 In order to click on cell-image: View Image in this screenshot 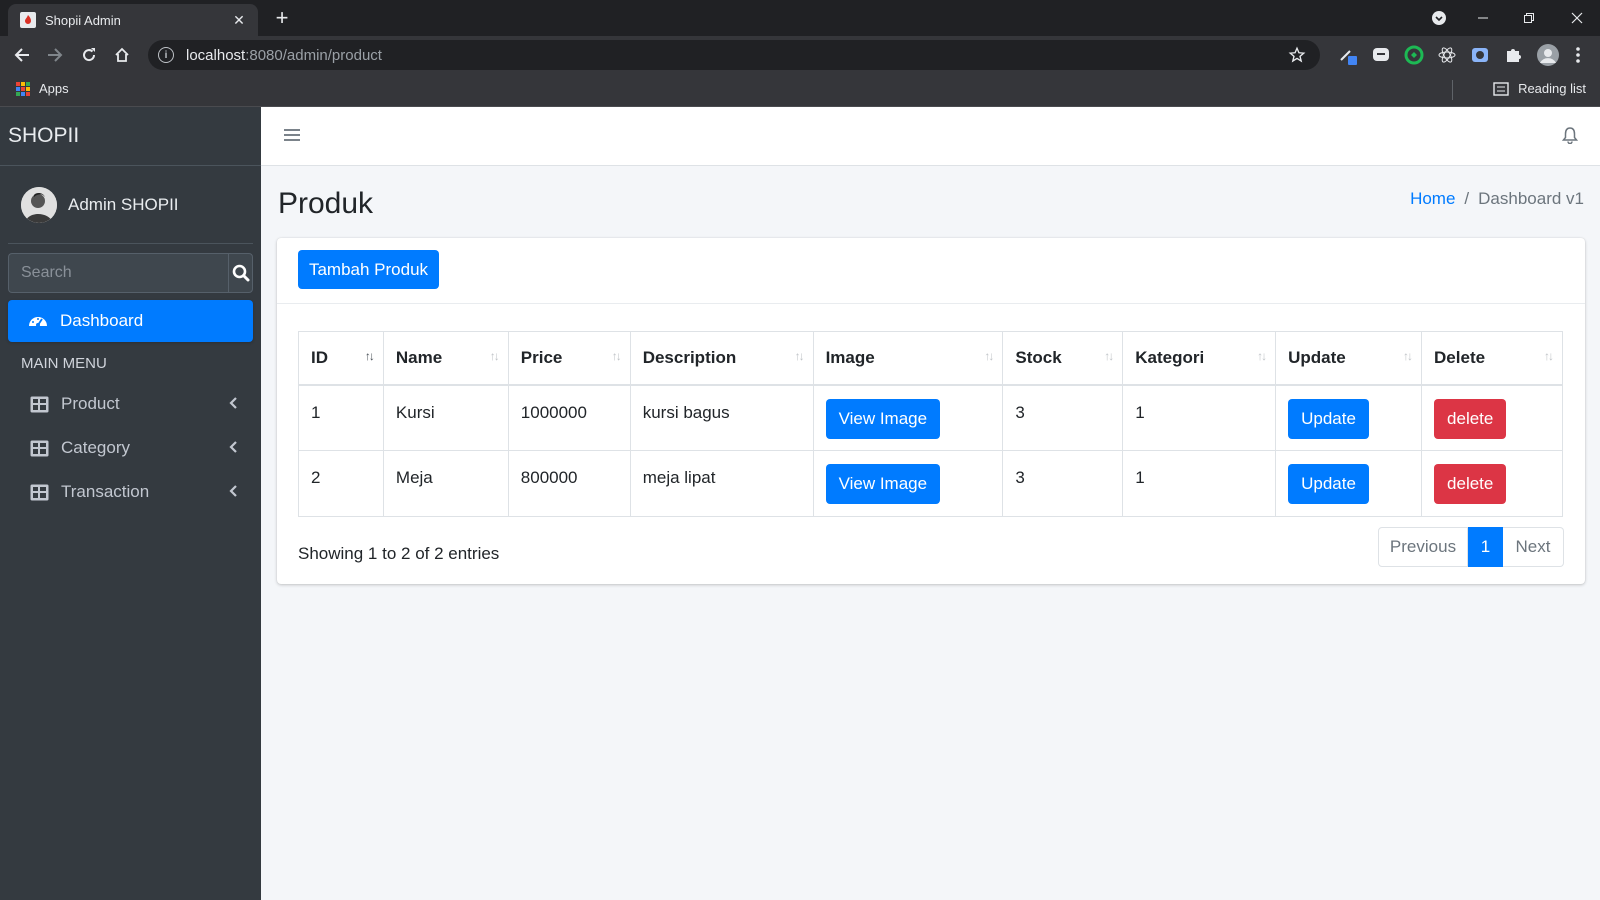, I will do `click(908, 417)`.